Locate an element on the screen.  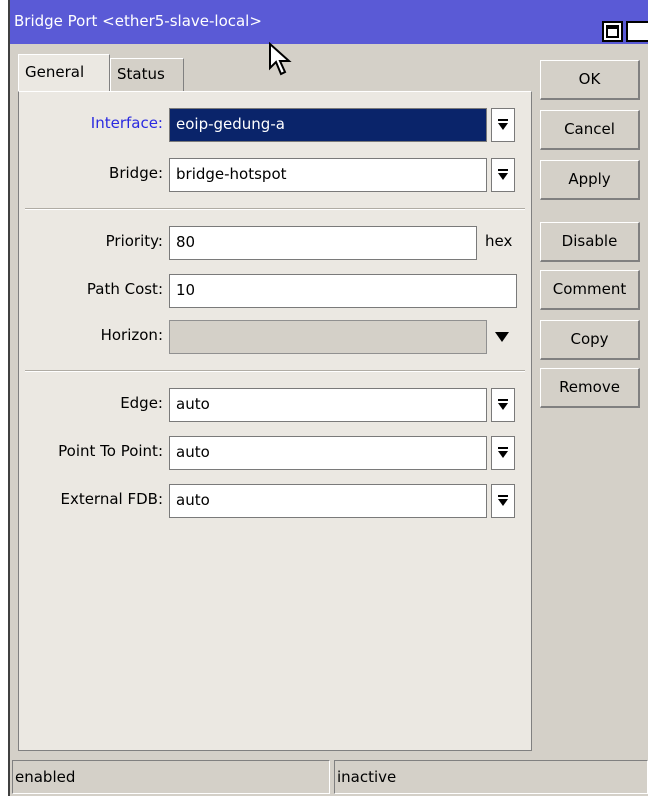
edge-row: Edge: auto is located at coordinates (276, 405).